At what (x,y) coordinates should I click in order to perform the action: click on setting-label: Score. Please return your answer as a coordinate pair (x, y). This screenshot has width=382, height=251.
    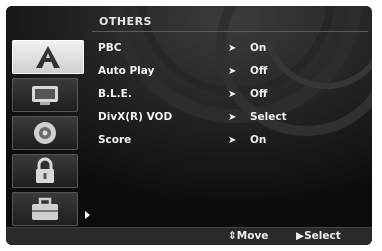
    Looking at the image, I should click on (115, 140).